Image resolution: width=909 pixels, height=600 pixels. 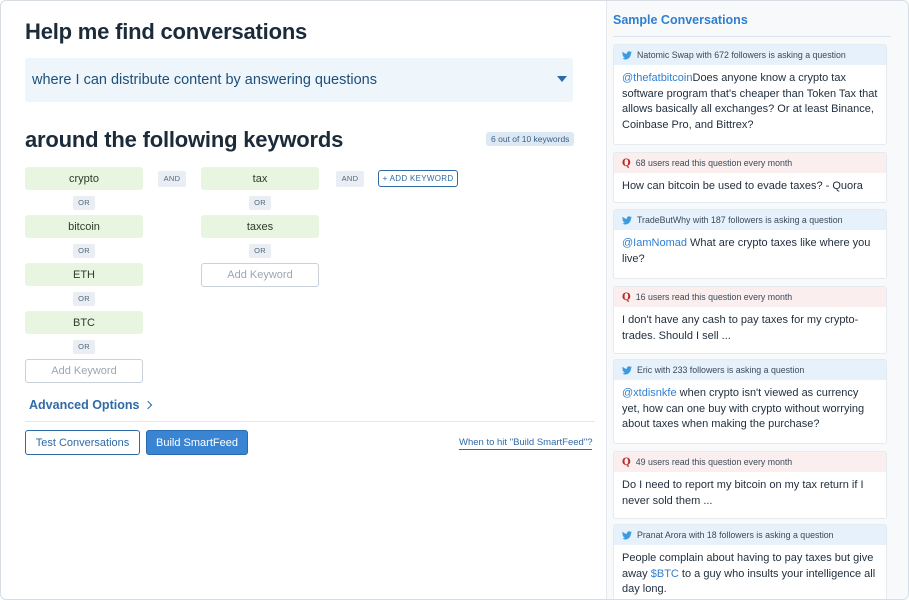 What do you see at coordinates (260, 178) in the screenshot?
I see `keyword-chip: tax` at bounding box center [260, 178].